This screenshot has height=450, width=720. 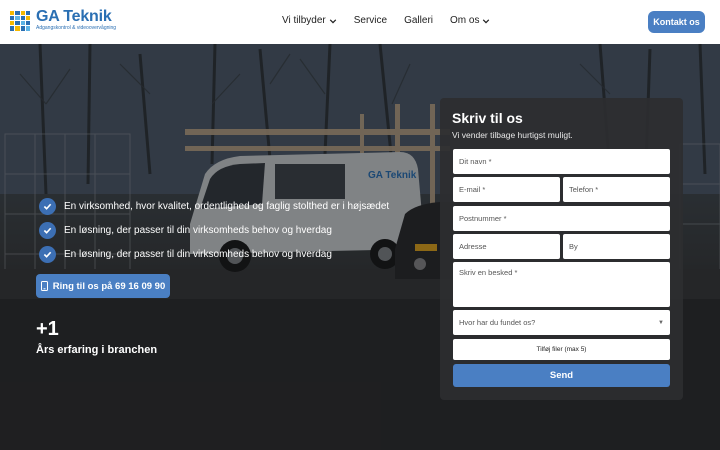 What do you see at coordinates (473, 246) in the screenshot?
I see `address-placeholder: Adresse` at bounding box center [473, 246].